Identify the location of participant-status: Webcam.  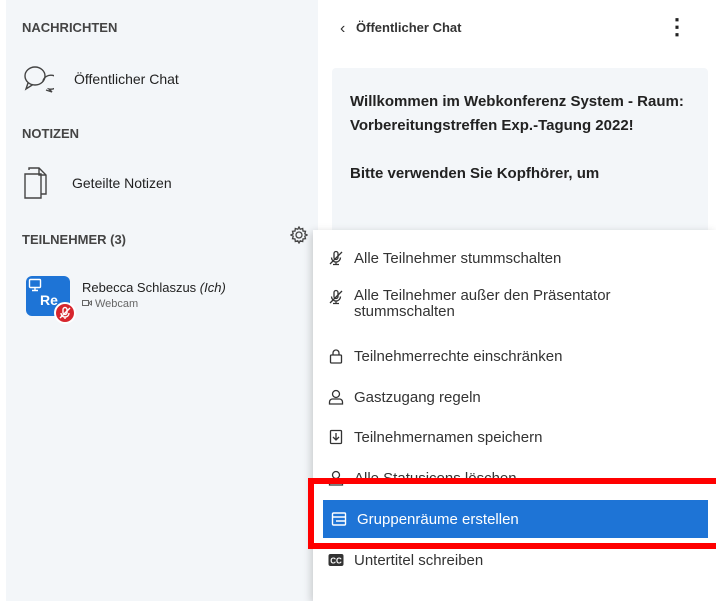
(110, 304).